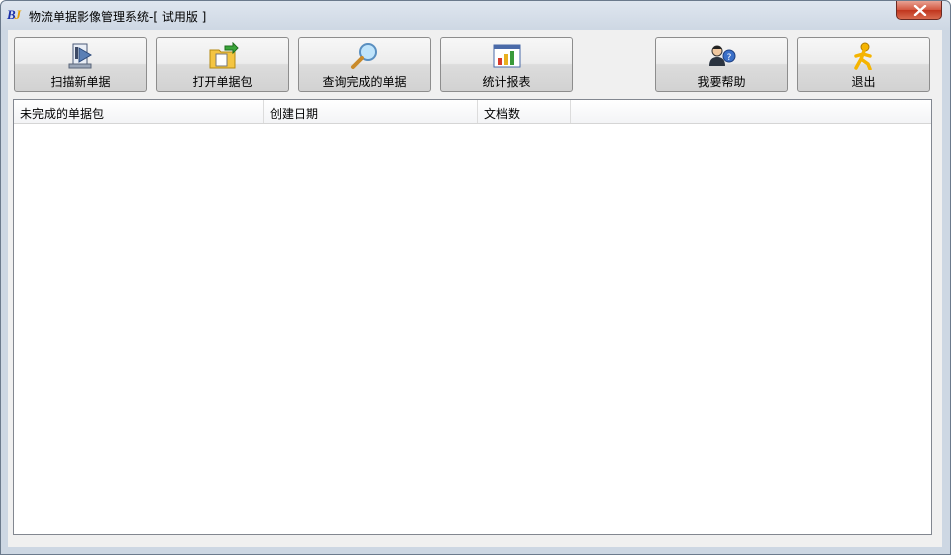 This screenshot has width=951, height=555. What do you see at coordinates (506, 82) in the screenshot?
I see `statistics-report-label: 统计报表` at bounding box center [506, 82].